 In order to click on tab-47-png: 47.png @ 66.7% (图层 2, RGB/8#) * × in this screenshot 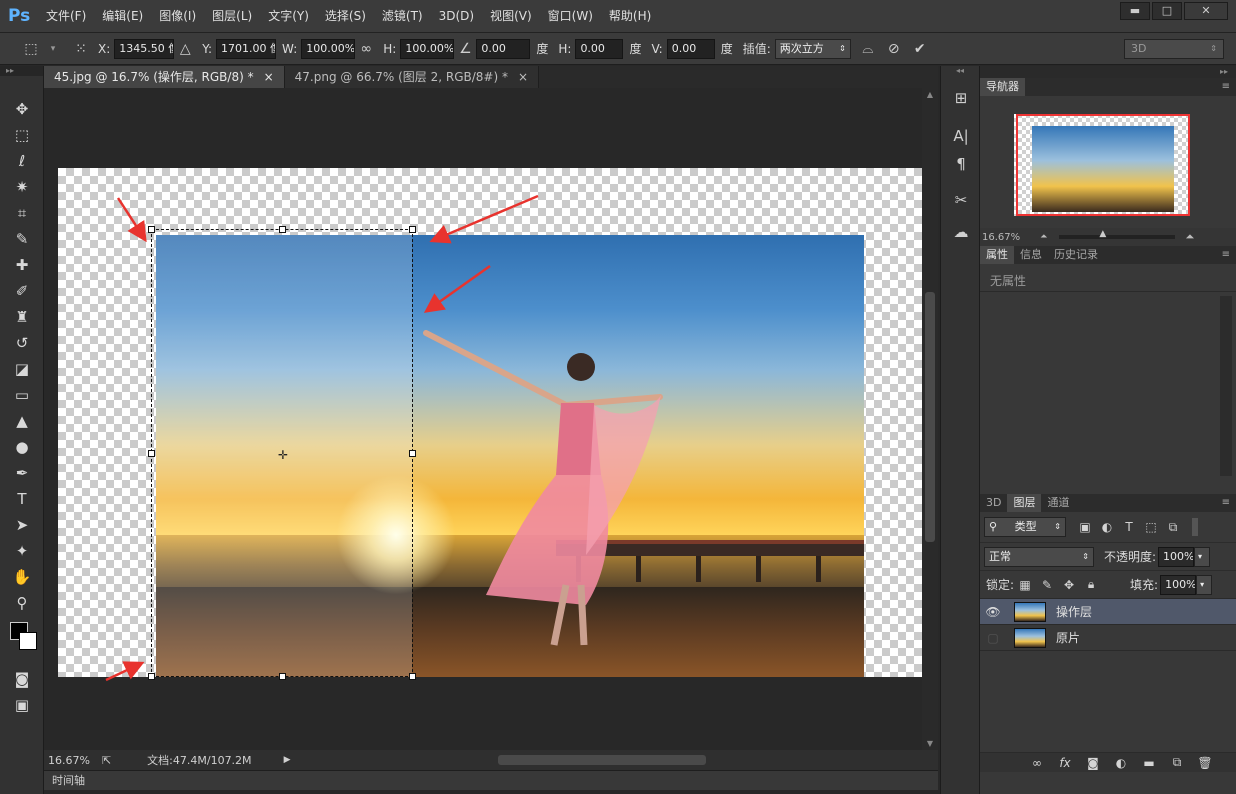, I will do `click(412, 77)`.